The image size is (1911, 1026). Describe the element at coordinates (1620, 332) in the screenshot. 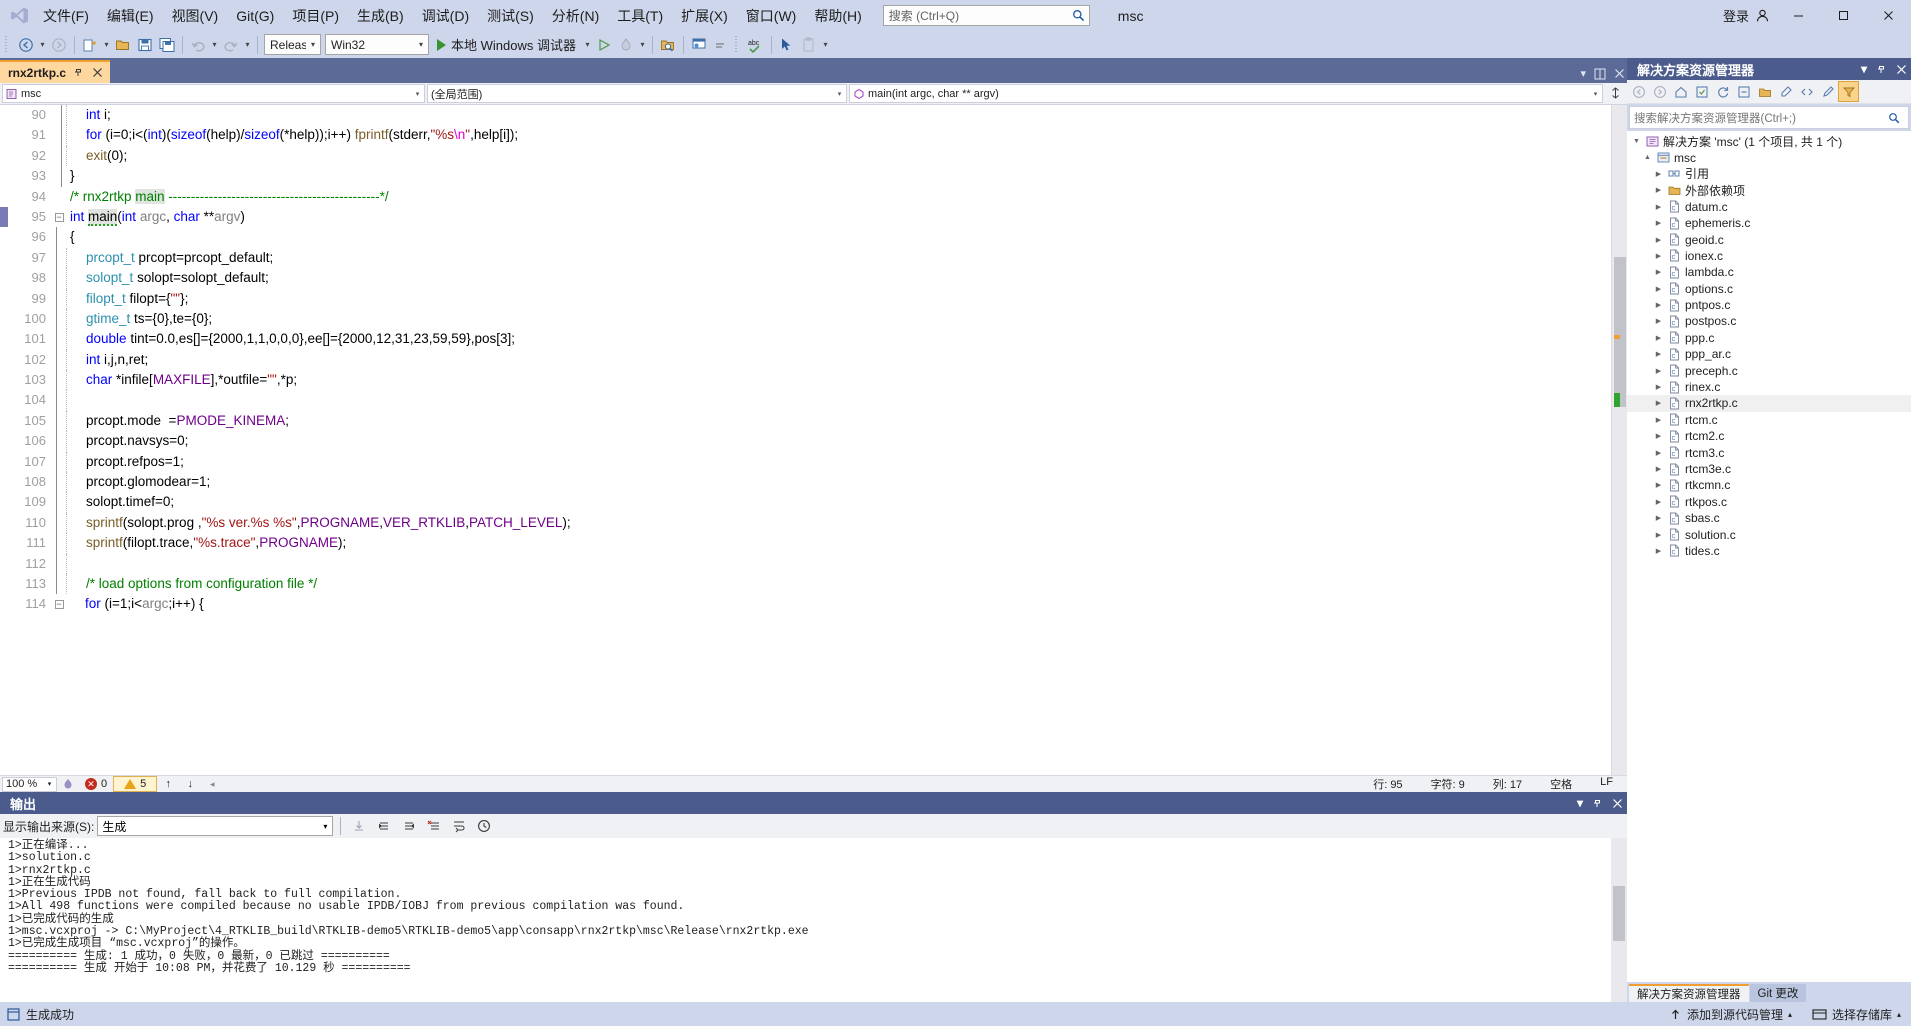

I see `scrollbar-thumb` at that location.